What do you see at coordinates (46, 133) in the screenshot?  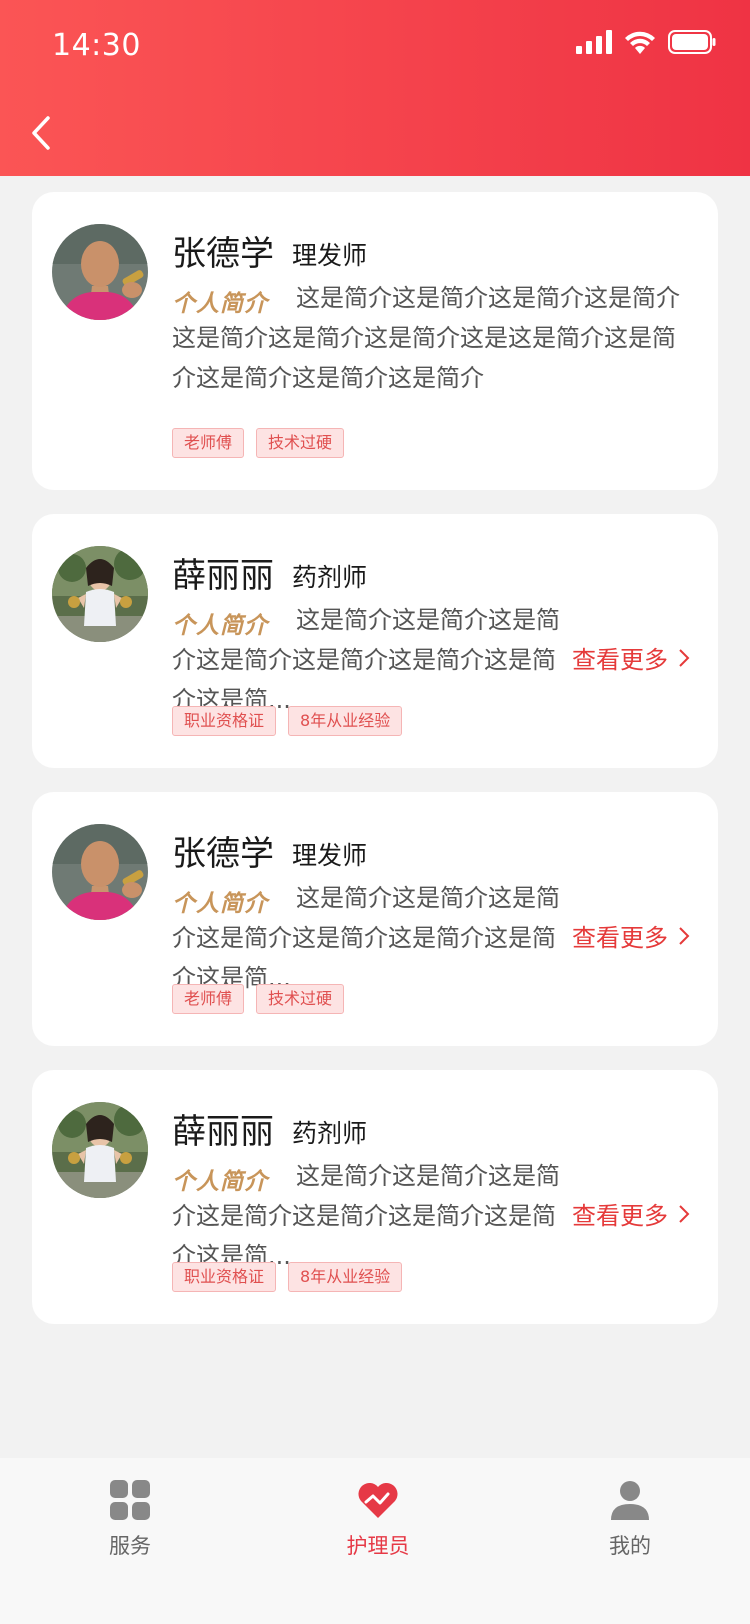 I see `back-arrow-icon` at bounding box center [46, 133].